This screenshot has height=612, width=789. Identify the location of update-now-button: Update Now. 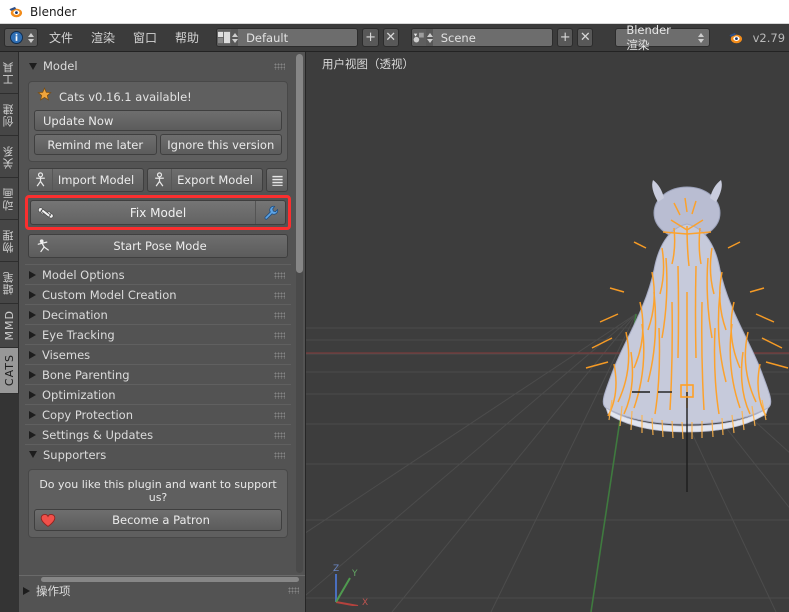
(158, 120).